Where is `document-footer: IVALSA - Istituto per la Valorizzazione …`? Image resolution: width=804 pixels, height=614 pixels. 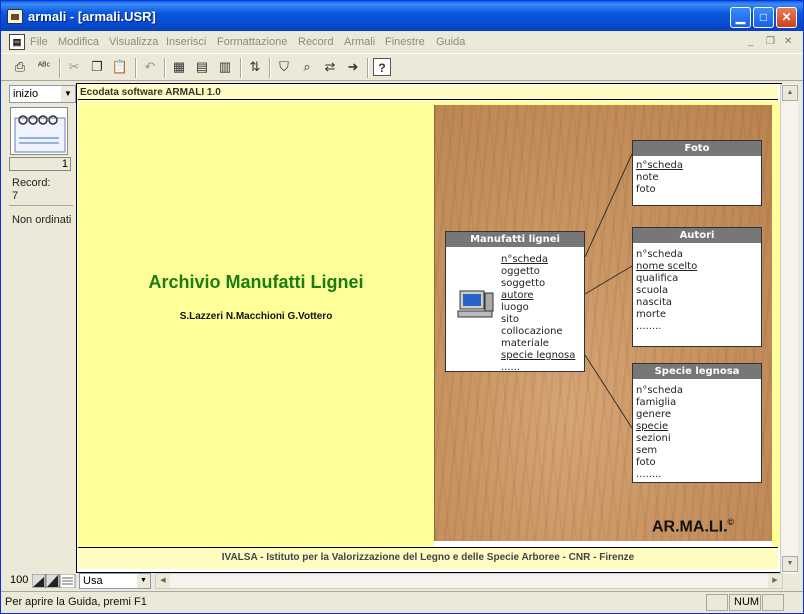 document-footer: IVALSA - Istituto per la Valorizzazione … is located at coordinates (428, 558).